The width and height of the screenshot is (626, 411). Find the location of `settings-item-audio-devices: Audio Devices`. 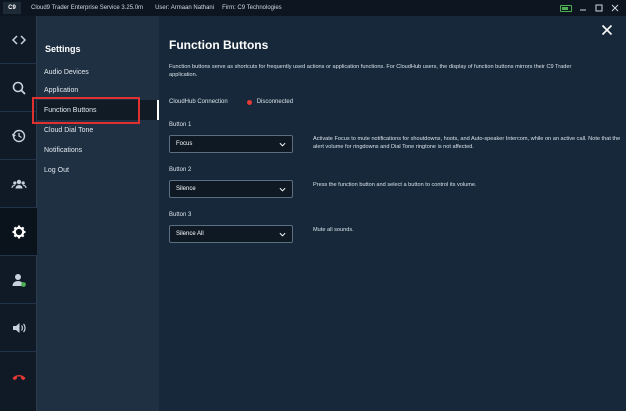

settings-item-audio-devices: Audio Devices is located at coordinates (98, 72).